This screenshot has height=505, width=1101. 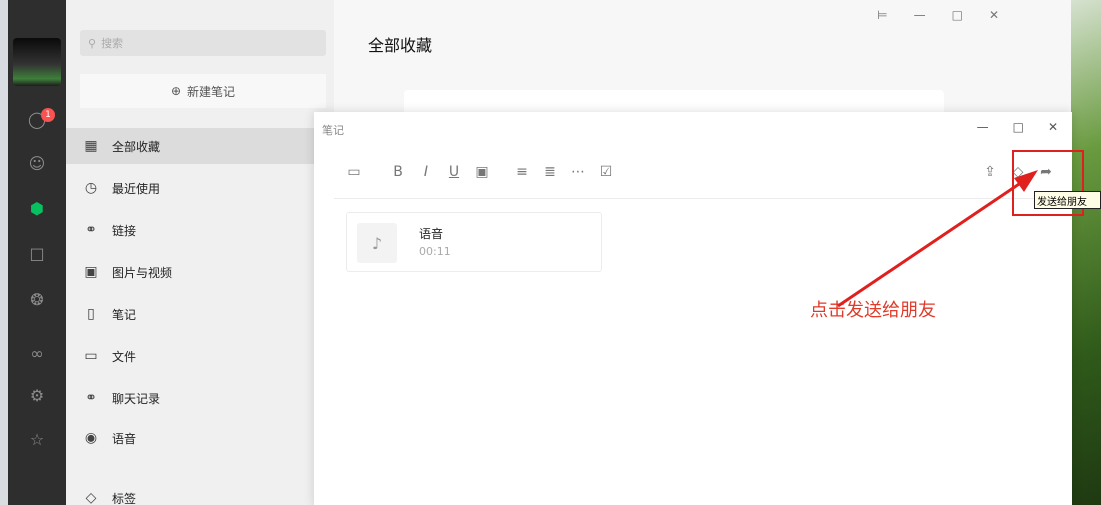 I want to click on star-icon: ☆, so click(x=37, y=439).